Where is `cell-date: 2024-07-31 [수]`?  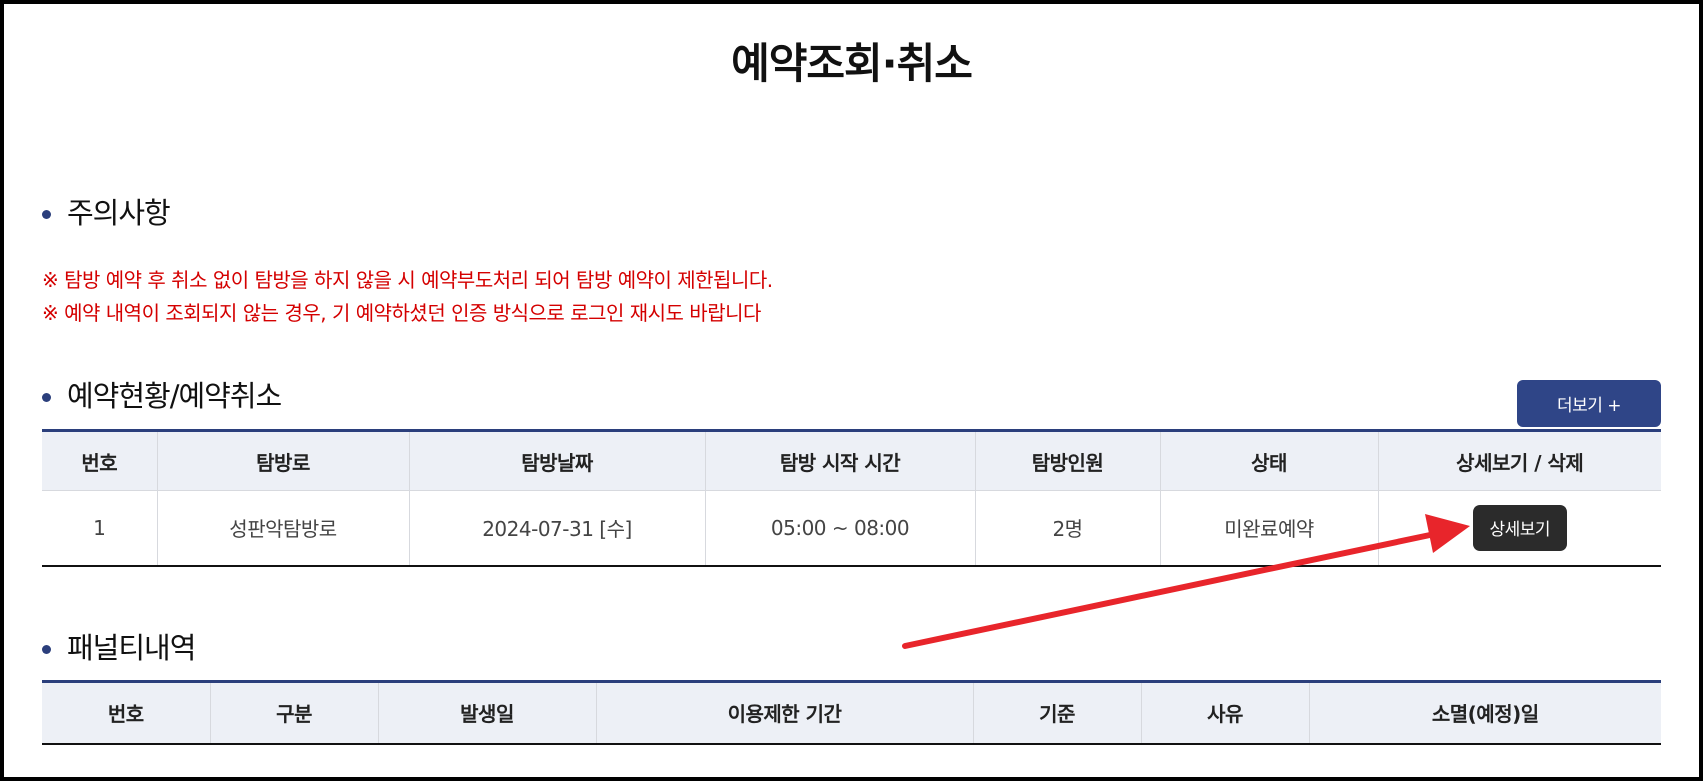 cell-date: 2024-07-31 [수] is located at coordinates (557, 528).